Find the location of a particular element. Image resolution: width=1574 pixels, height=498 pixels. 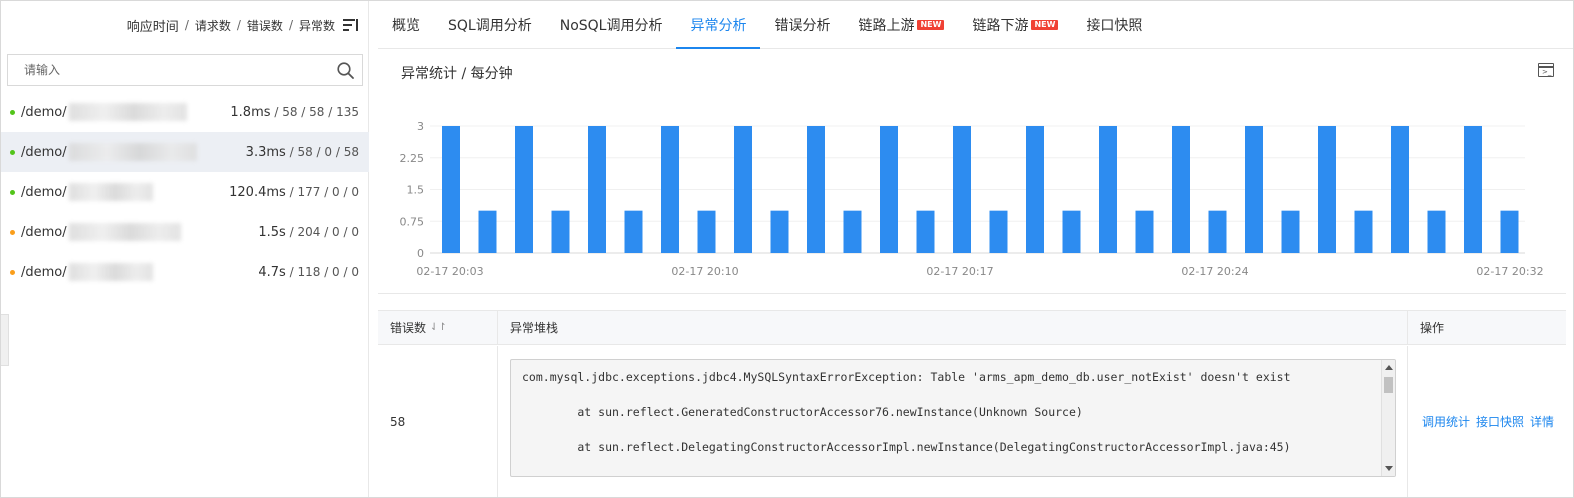

scroll-down-icon is located at coordinates (1389, 468).